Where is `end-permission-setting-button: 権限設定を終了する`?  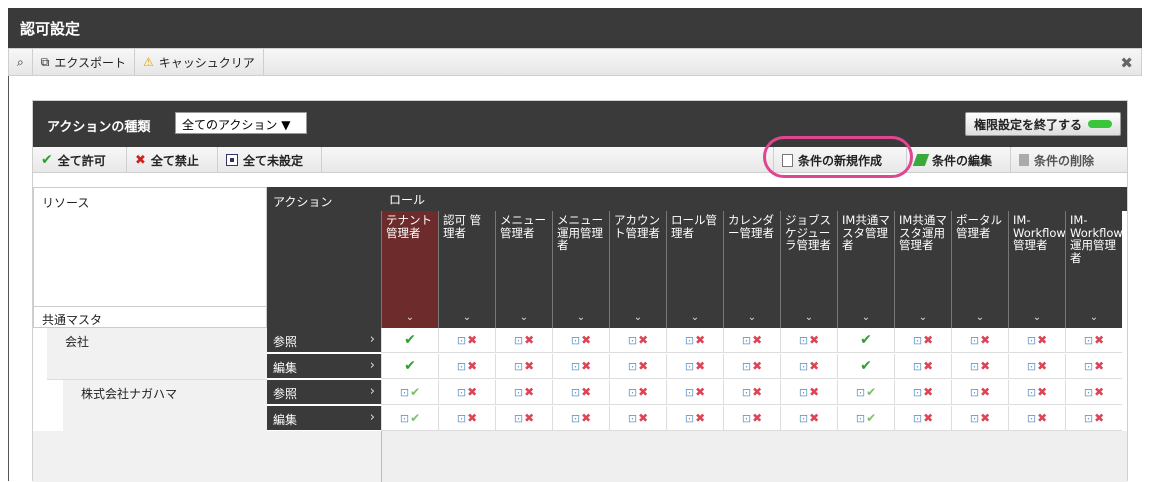 end-permission-setting-button: 権限設定を終了する is located at coordinates (1042, 124).